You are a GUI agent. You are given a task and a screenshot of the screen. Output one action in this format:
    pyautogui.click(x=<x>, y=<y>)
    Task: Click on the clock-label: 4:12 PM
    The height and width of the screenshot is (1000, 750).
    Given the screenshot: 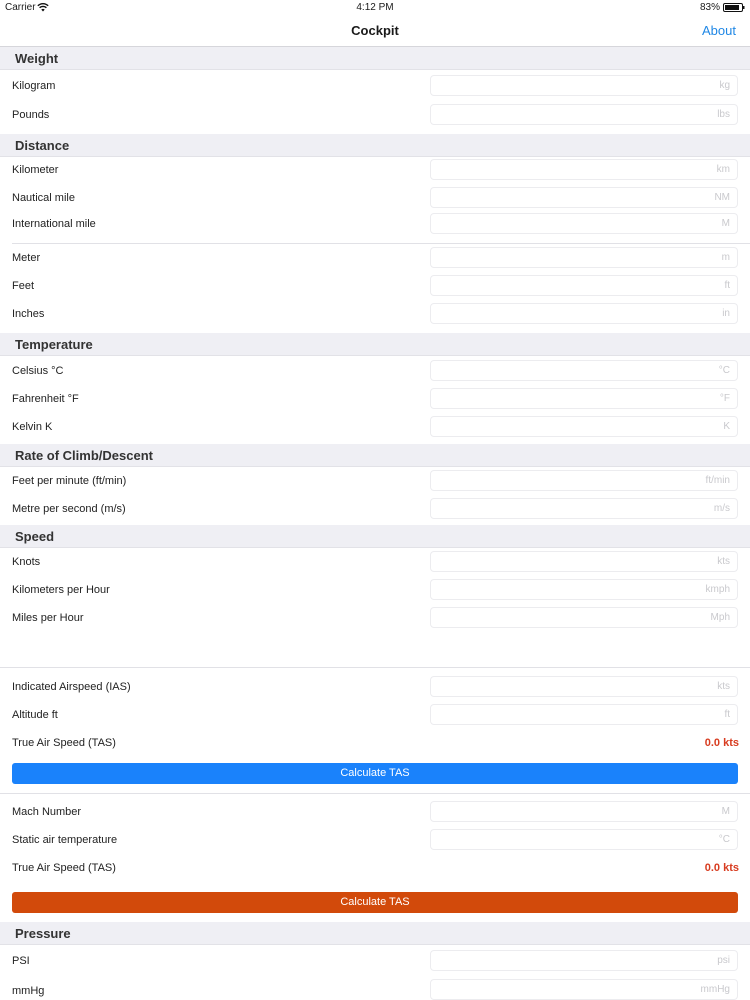 What is the action you would take?
    pyautogui.click(x=375, y=7)
    